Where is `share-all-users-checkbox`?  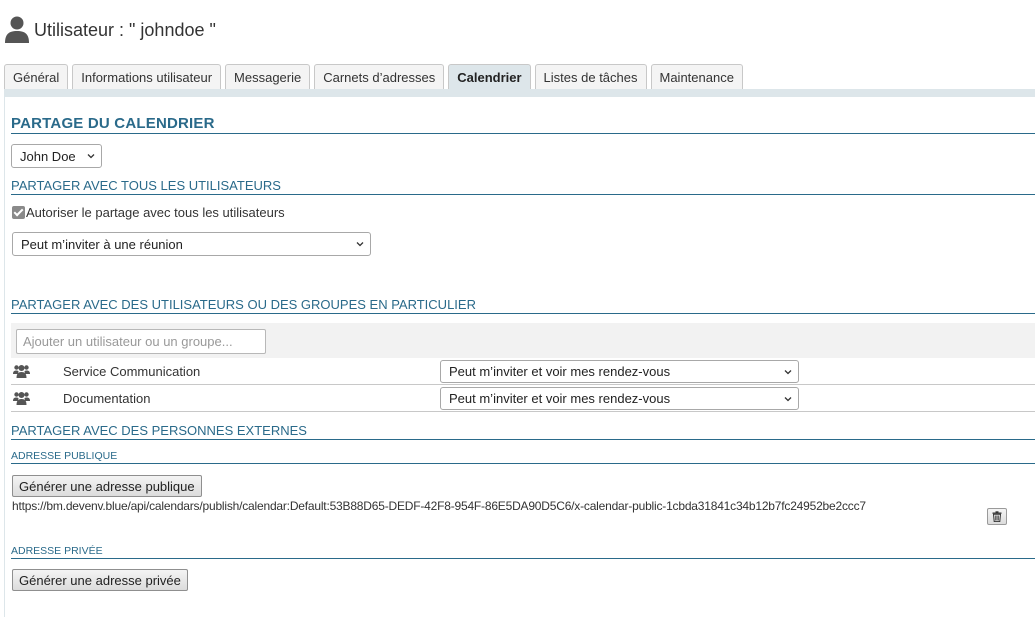
share-all-users-checkbox is located at coordinates (18, 212).